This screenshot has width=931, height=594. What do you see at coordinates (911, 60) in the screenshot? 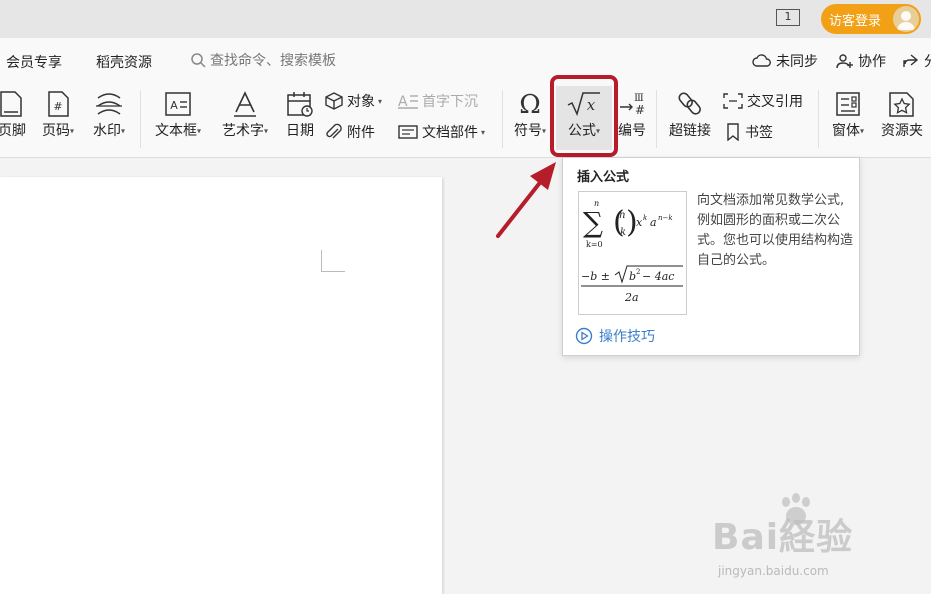
I see `share-icon` at bounding box center [911, 60].